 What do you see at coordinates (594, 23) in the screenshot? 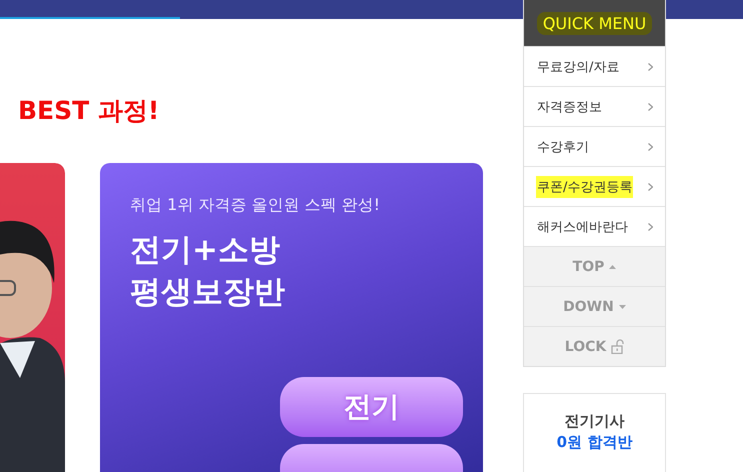
I see `quick-menu-title: QUICK MENU` at bounding box center [594, 23].